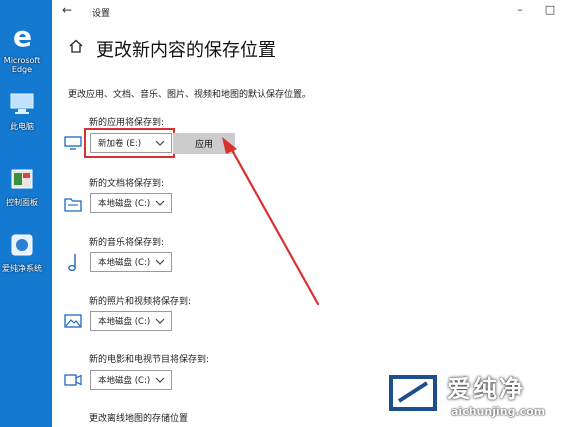 The height and width of the screenshot is (427, 579). What do you see at coordinates (76, 46) in the screenshot?
I see `home-icon` at bounding box center [76, 46].